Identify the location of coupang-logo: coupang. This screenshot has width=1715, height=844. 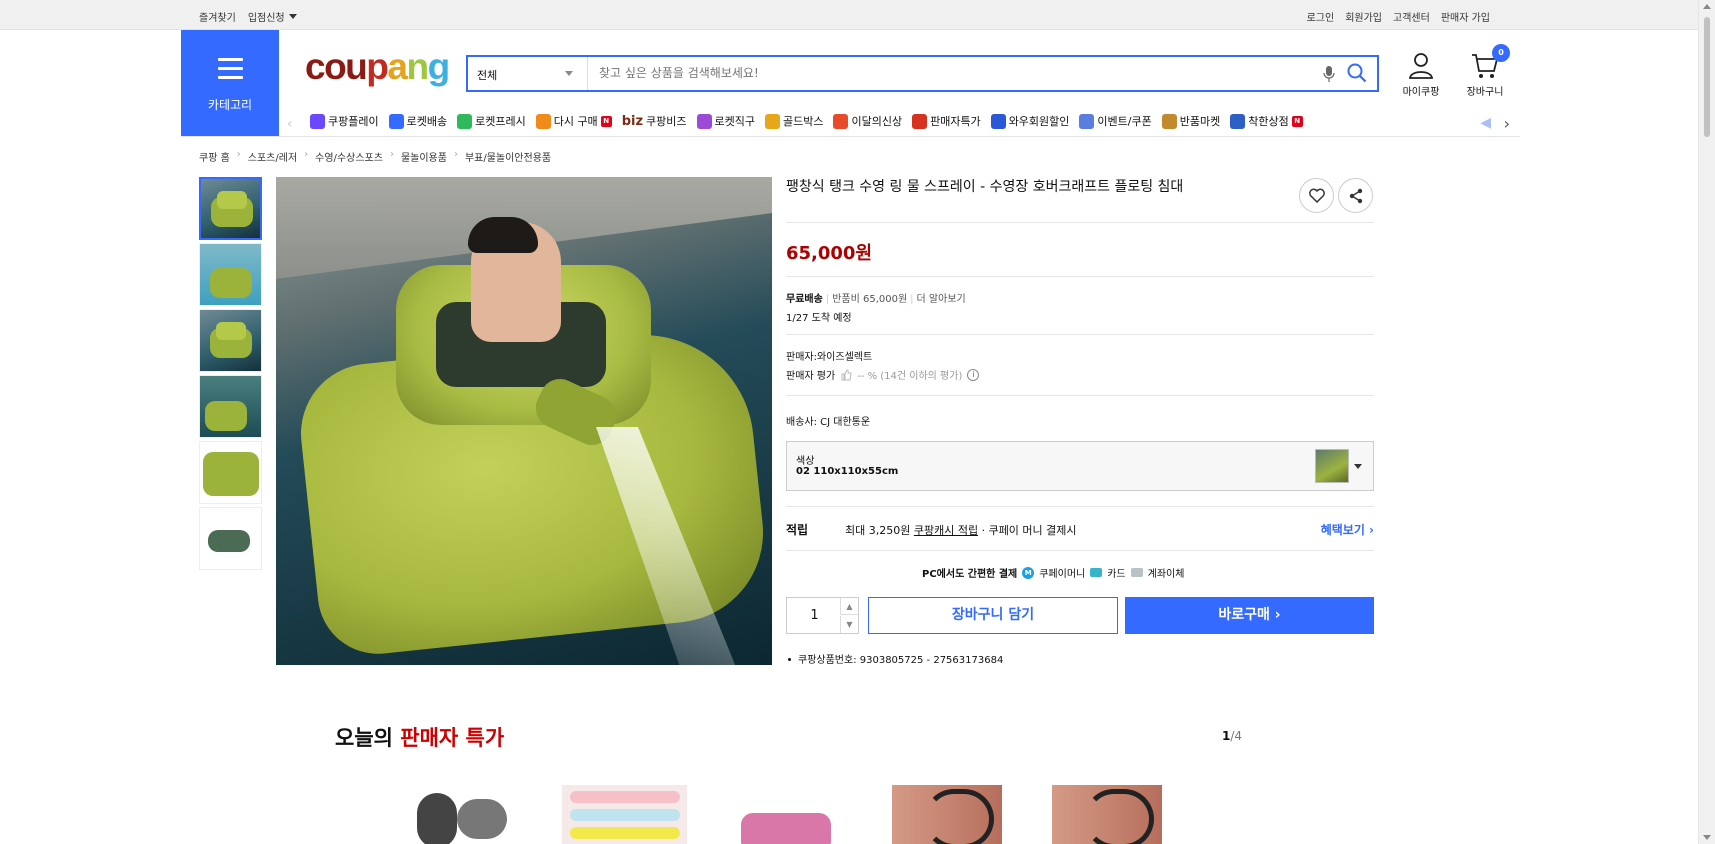
(377, 66).